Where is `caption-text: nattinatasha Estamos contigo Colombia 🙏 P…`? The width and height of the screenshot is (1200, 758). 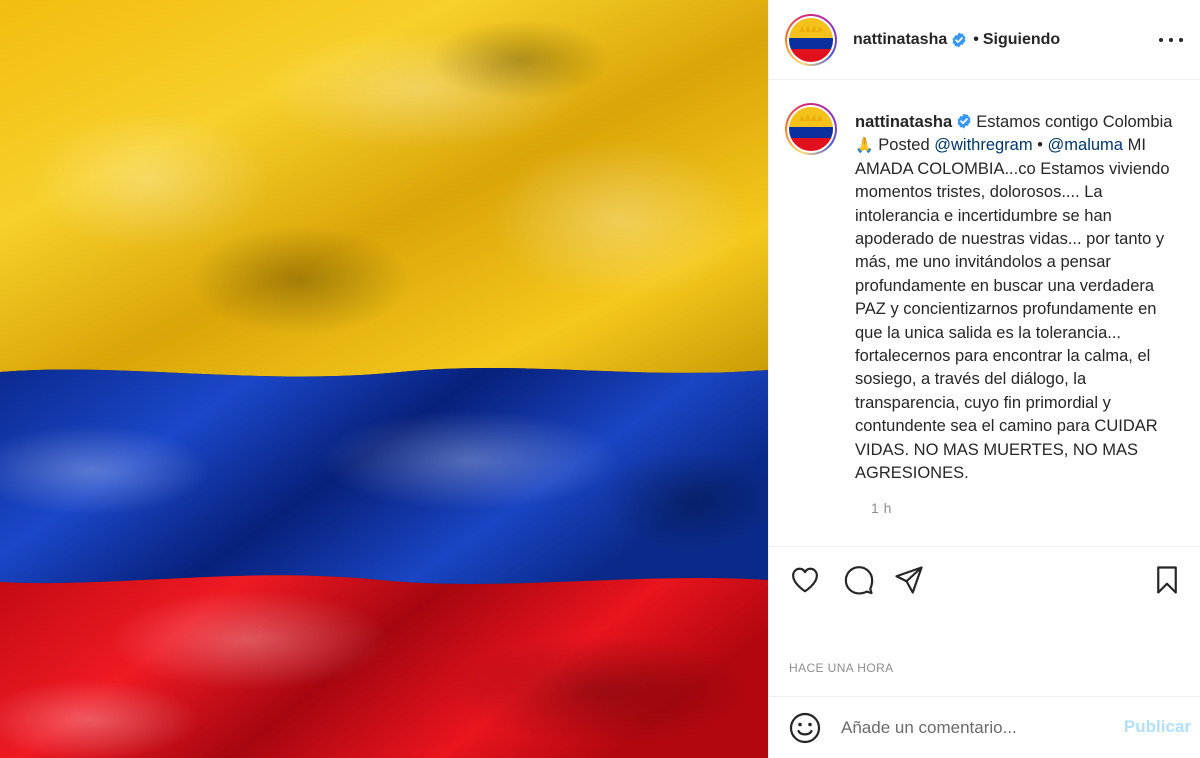
caption-text: nattinatasha Estamos contigo Colombia 🙏 P… is located at coordinates (1015, 293).